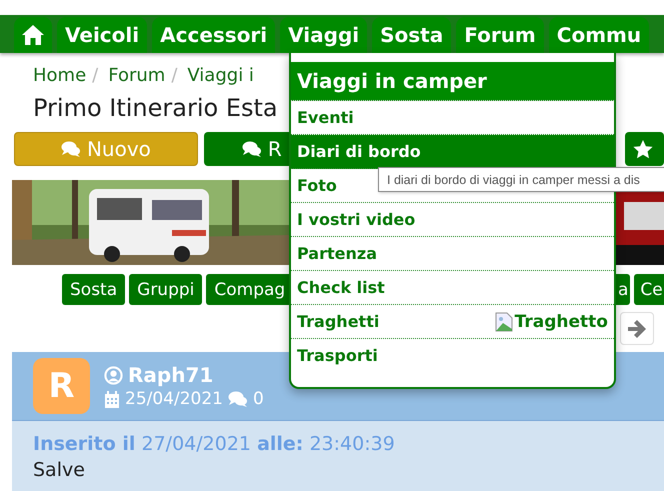 The image size is (664, 491). I want to click on menu-item: I vostri video, so click(452, 220).